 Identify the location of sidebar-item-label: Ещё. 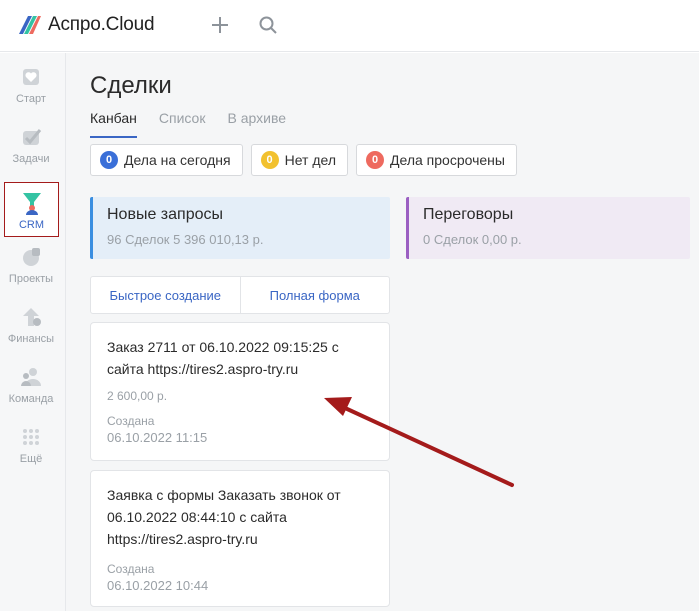
(31, 459).